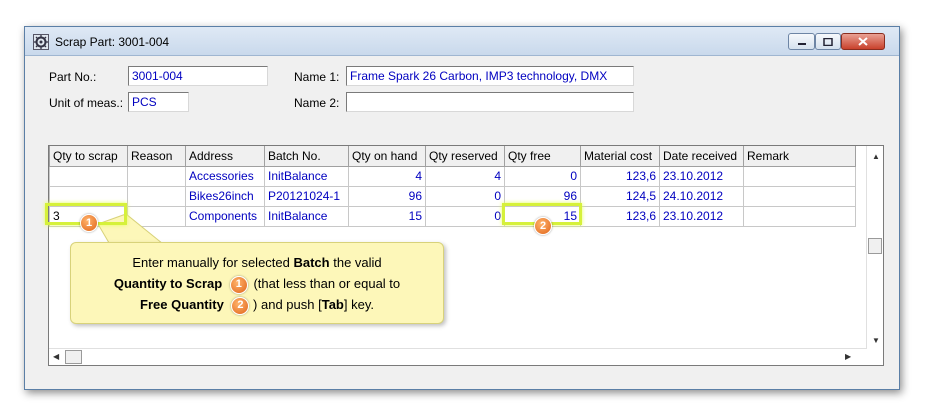 Image resolution: width=925 pixels, height=412 pixels. I want to click on step-2-marker: 2, so click(543, 226).